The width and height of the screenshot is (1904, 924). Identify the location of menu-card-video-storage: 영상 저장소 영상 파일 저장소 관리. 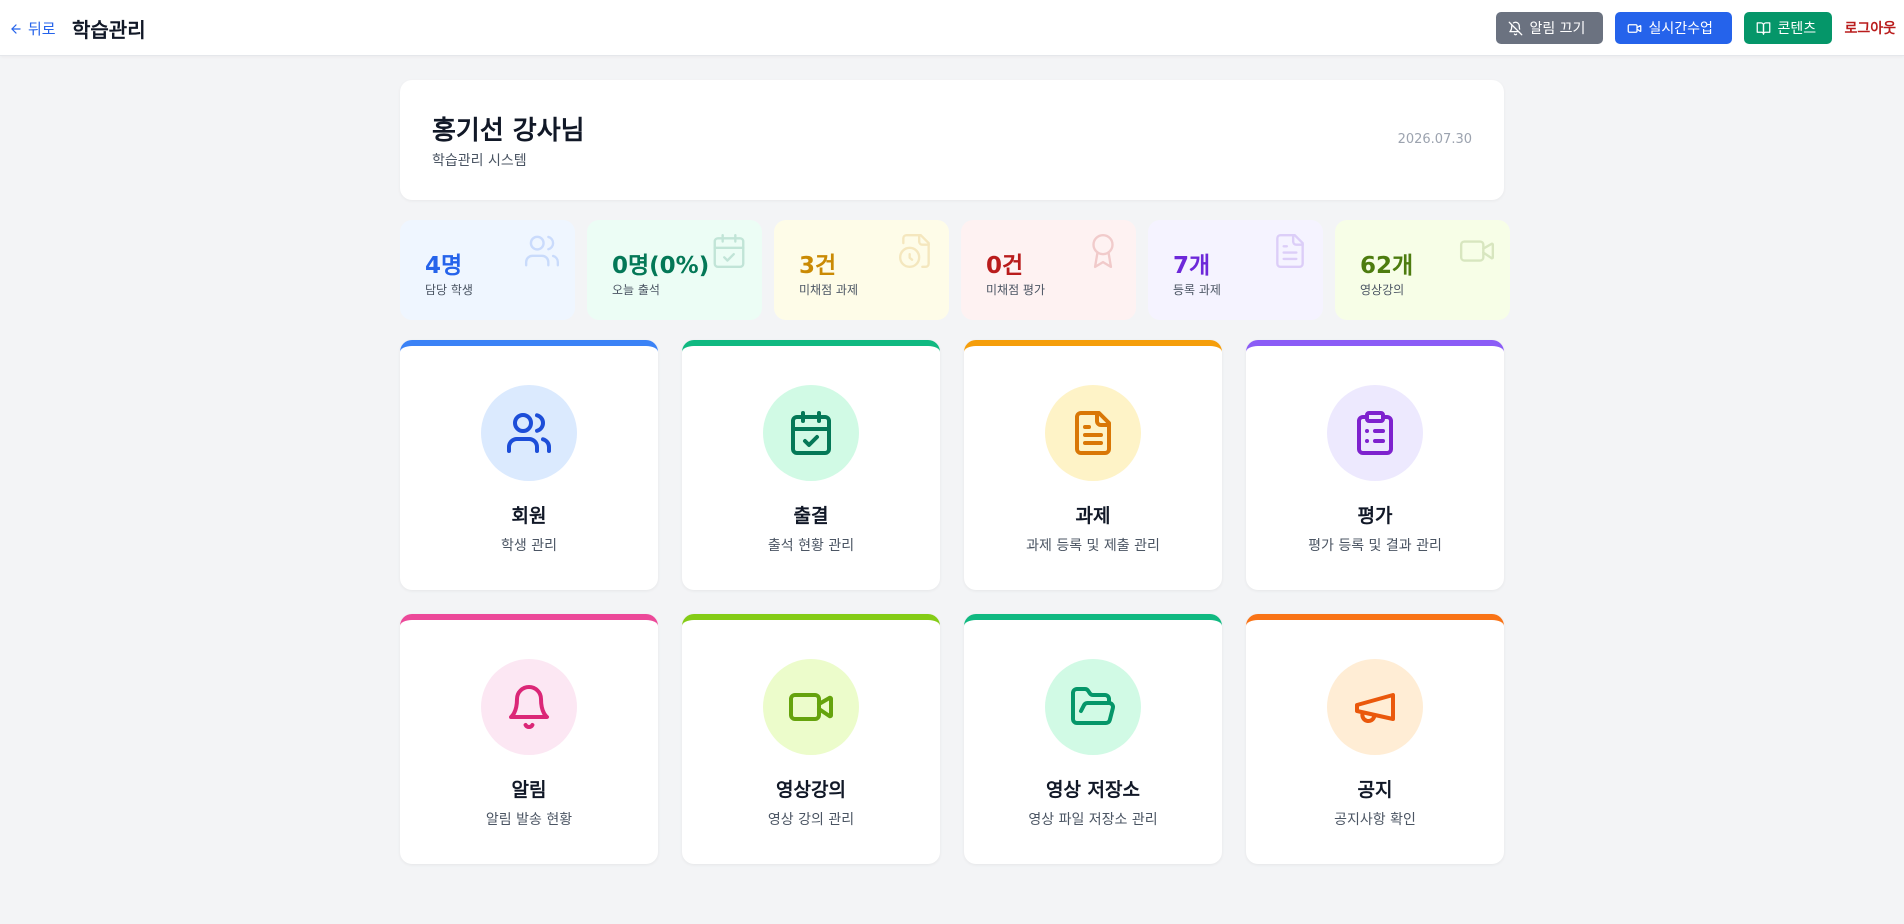
(1093, 739).